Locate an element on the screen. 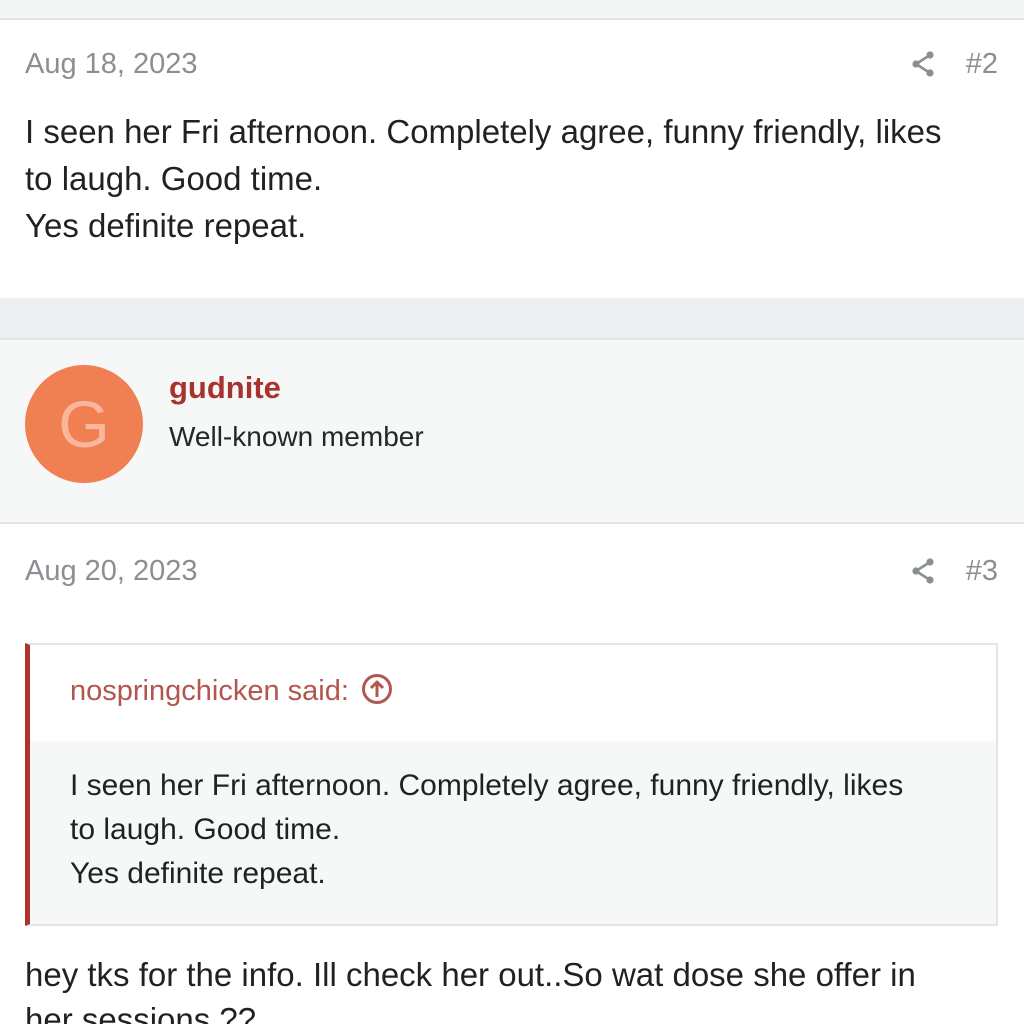 The image size is (1024, 1024). quote-author: nospringchicken said: is located at coordinates (209, 691).